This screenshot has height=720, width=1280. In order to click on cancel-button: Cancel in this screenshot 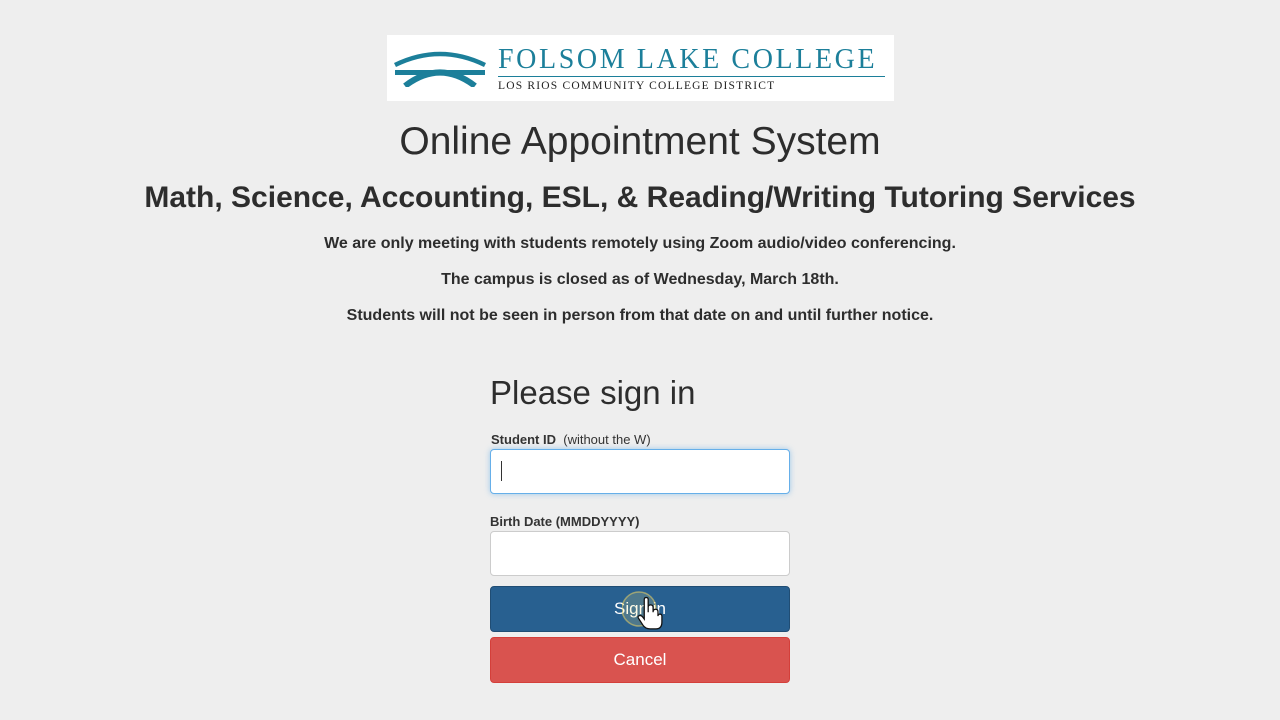, I will do `click(640, 660)`.